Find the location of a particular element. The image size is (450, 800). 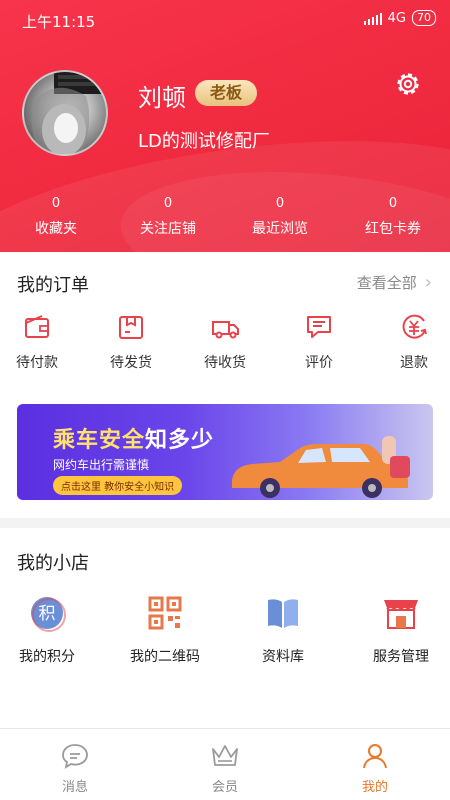

order-pending-payment: 待付款 is located at coordinates (41, 342).